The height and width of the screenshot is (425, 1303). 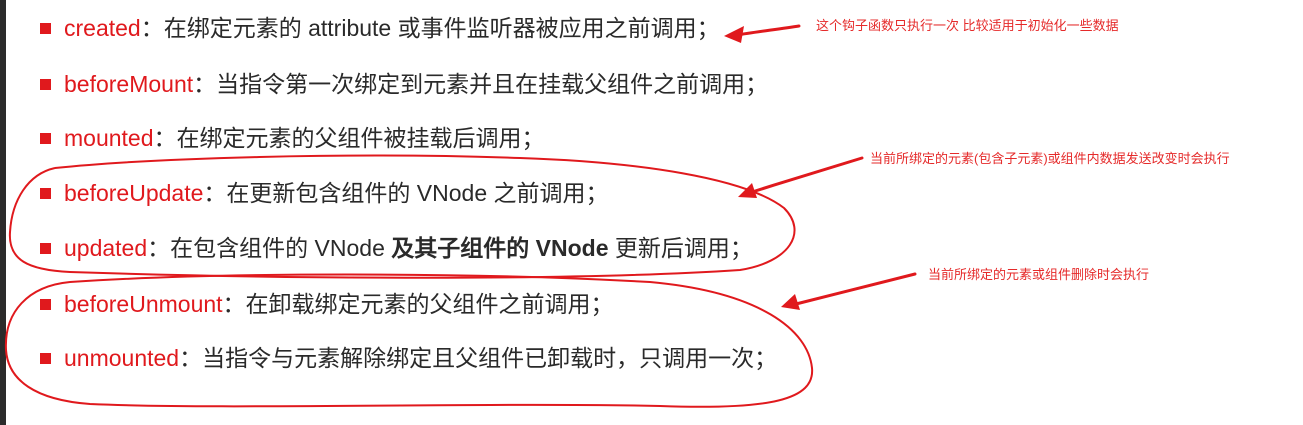 What do you see at coordinates (790, 302) in the screenshot?
I see `arrow-unmount-head` at bounding box center [790, 302].